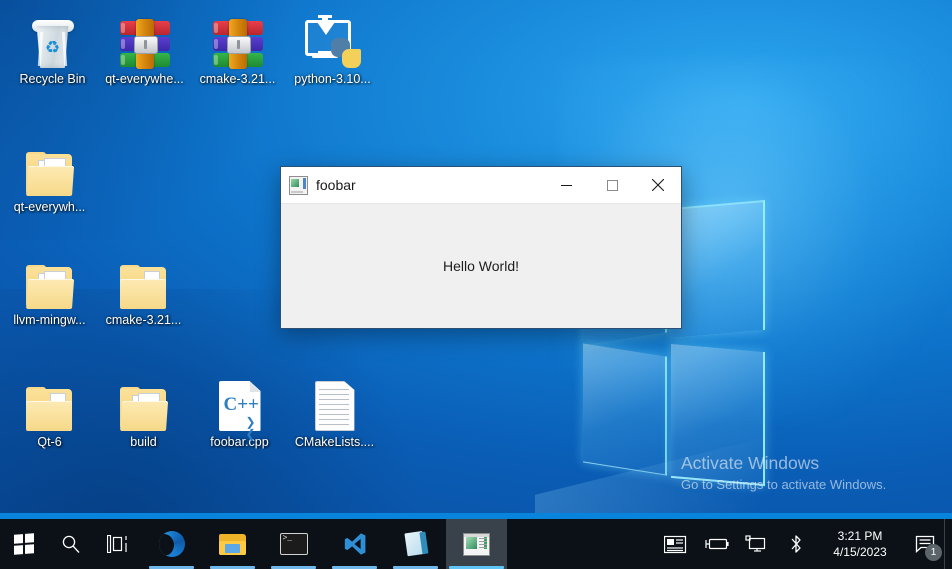  I want to click on battery-icon, so click(717, 544).